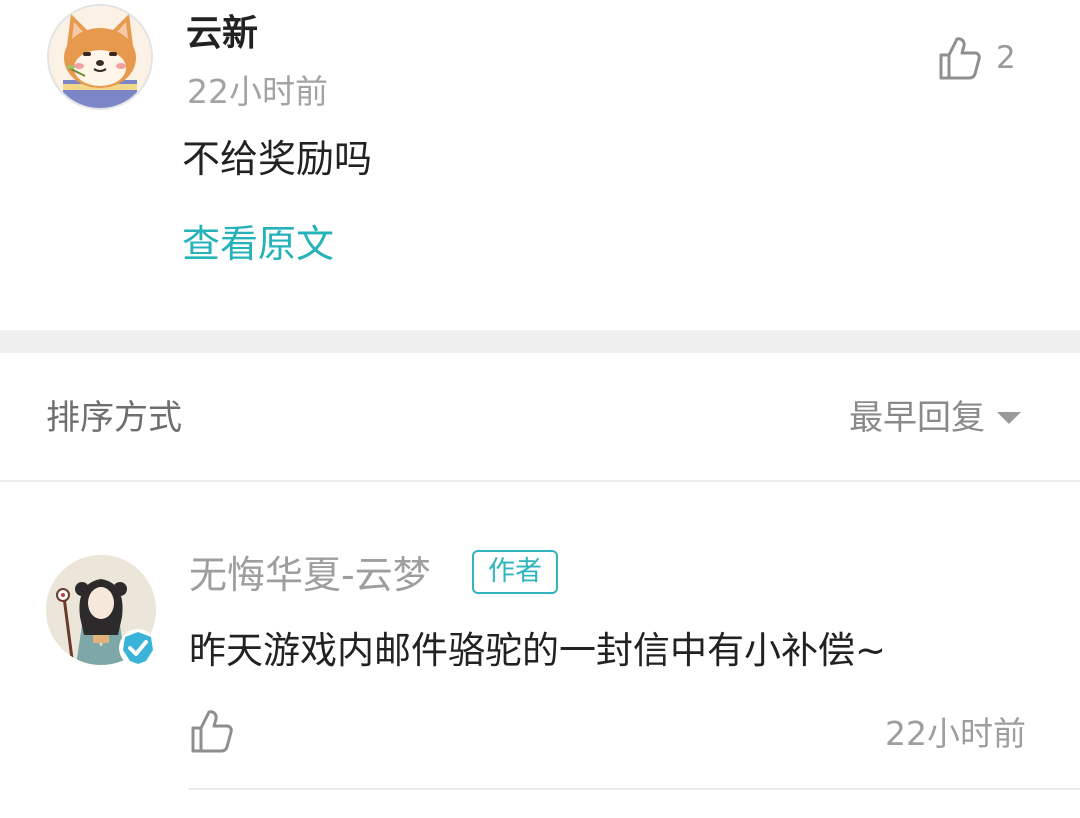 The image size is (1080, 818). Describe the element at coordinates (540, 341) in the screenshot. I see `section-divider` at that location.